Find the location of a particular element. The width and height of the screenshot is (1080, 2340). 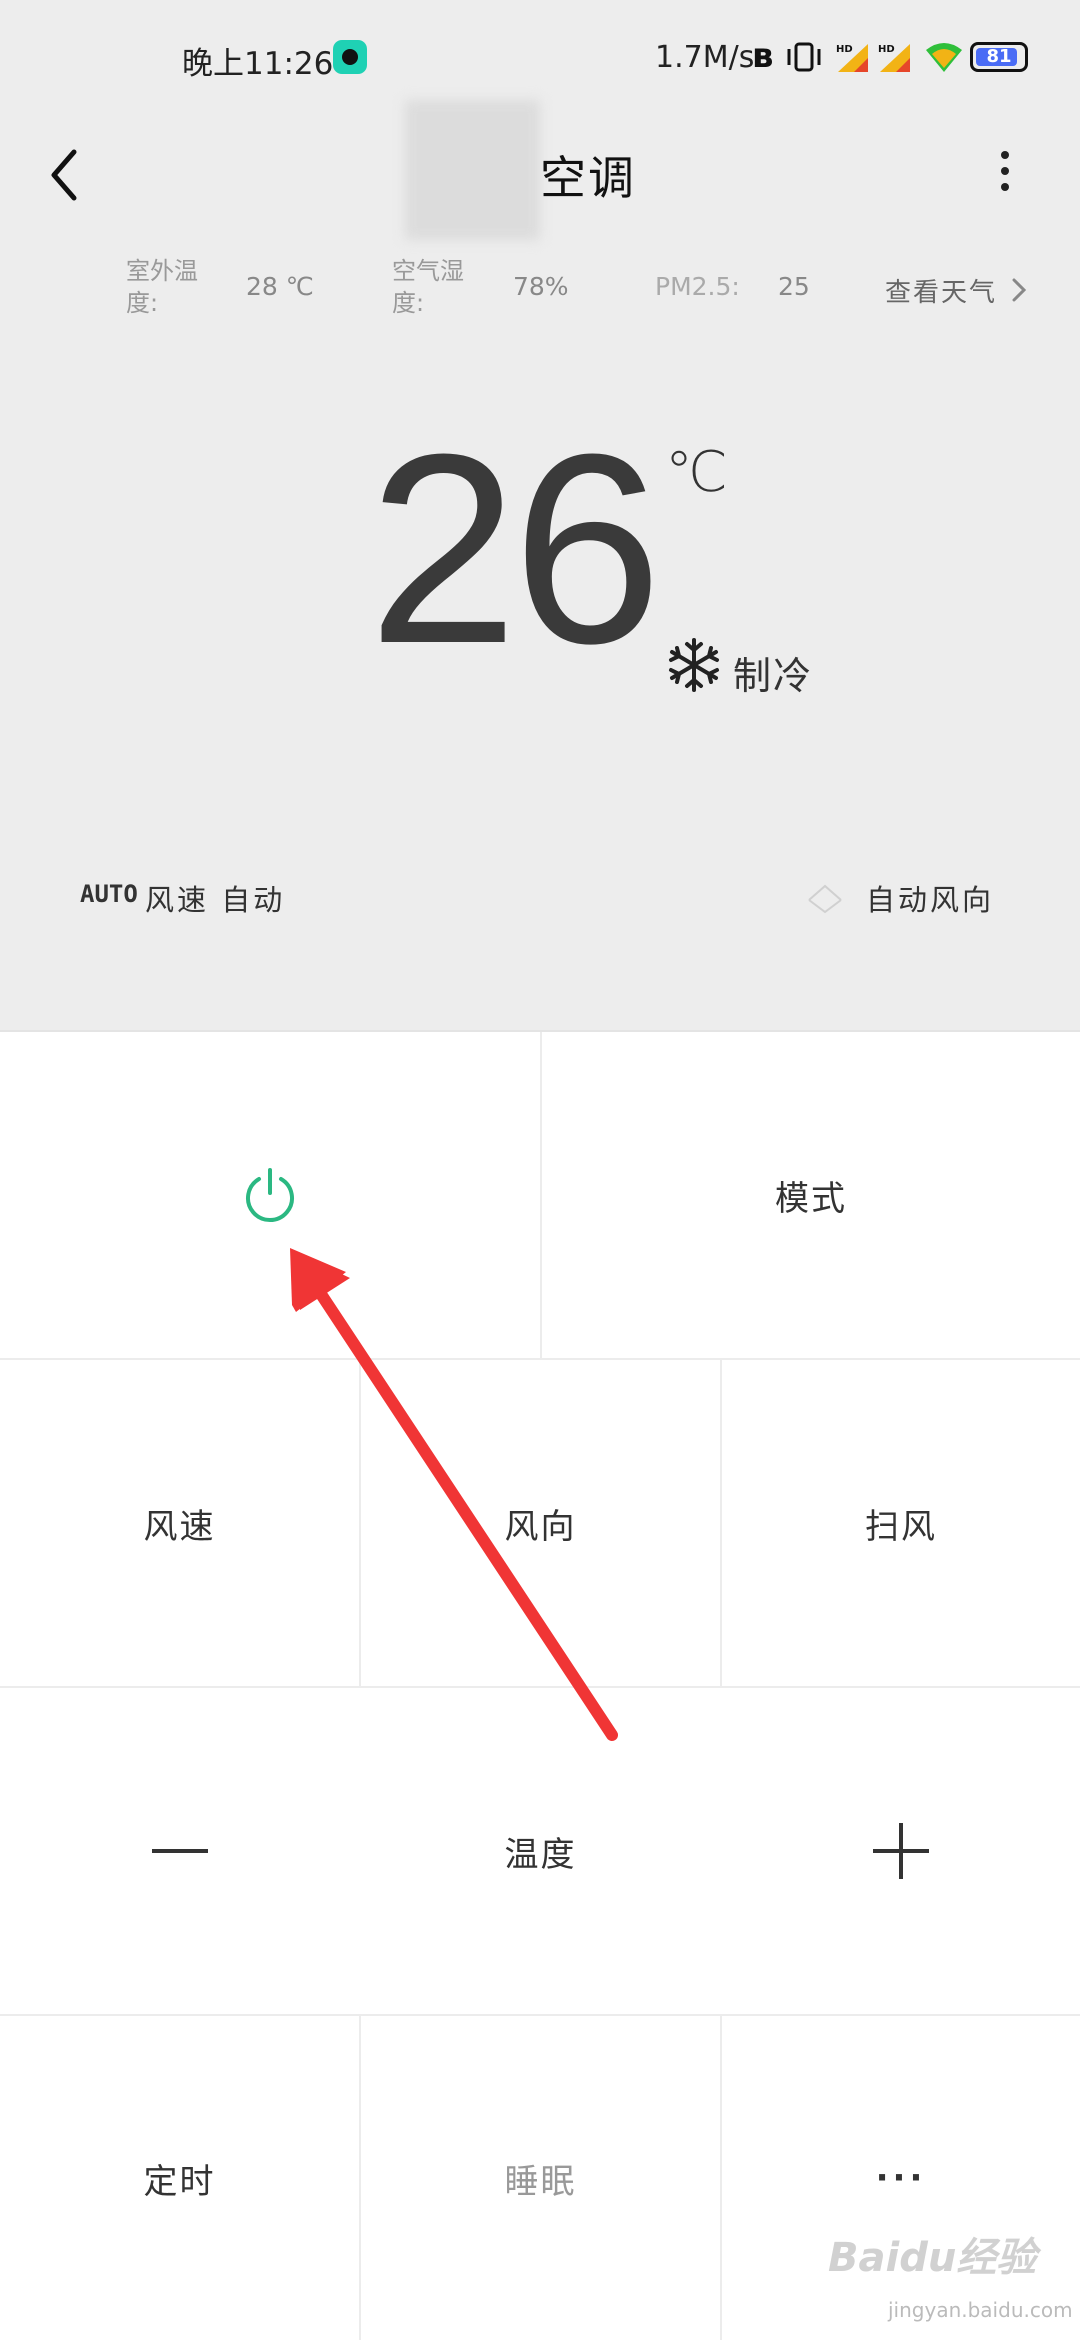

battery-level: 81 is located at coordinates (999, 56).